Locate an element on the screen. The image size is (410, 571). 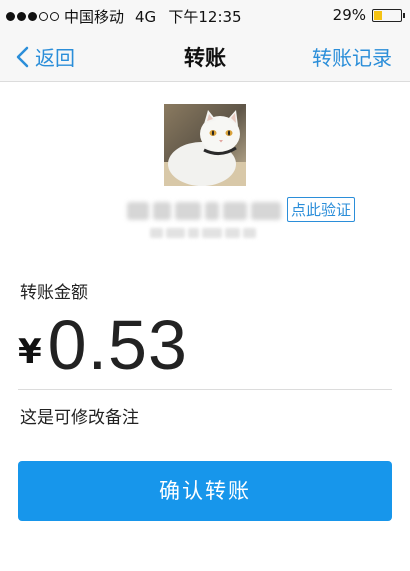
recipient-avatar is located at coordinates (205, 145).